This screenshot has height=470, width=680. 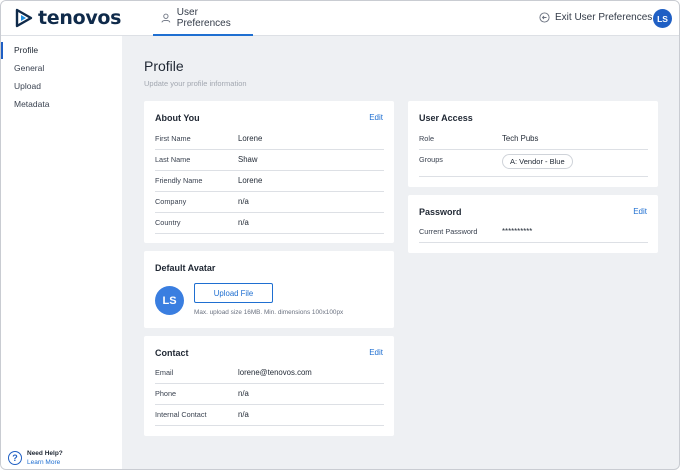 What do you see at coordinates (181, 414) in the screenshot?
I see `field-label: Internal Contact` at bounding box center [181, 414].